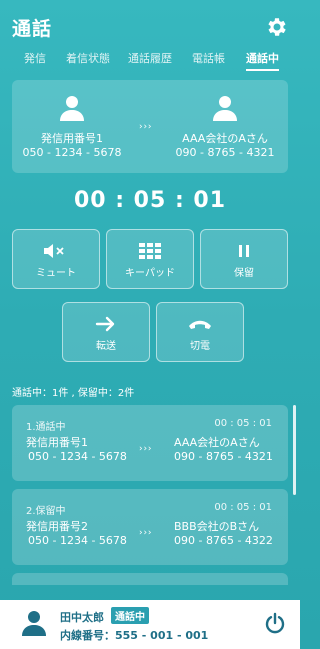  I want to click on call-to-name: AAA会社のAさん, so click(217, 442).